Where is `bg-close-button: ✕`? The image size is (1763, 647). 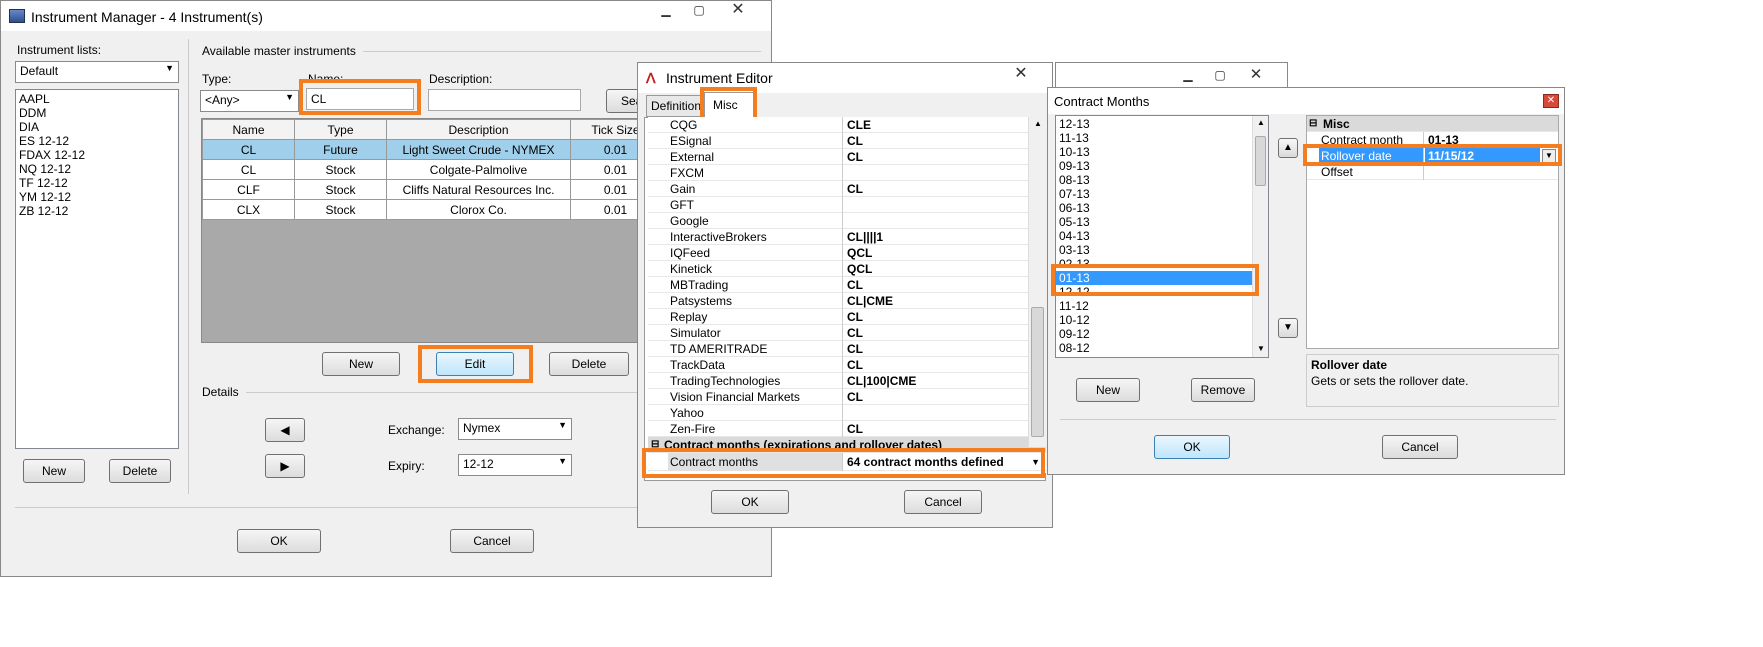 bg-close-button: ✕ is located at coordinates (1256, 76).